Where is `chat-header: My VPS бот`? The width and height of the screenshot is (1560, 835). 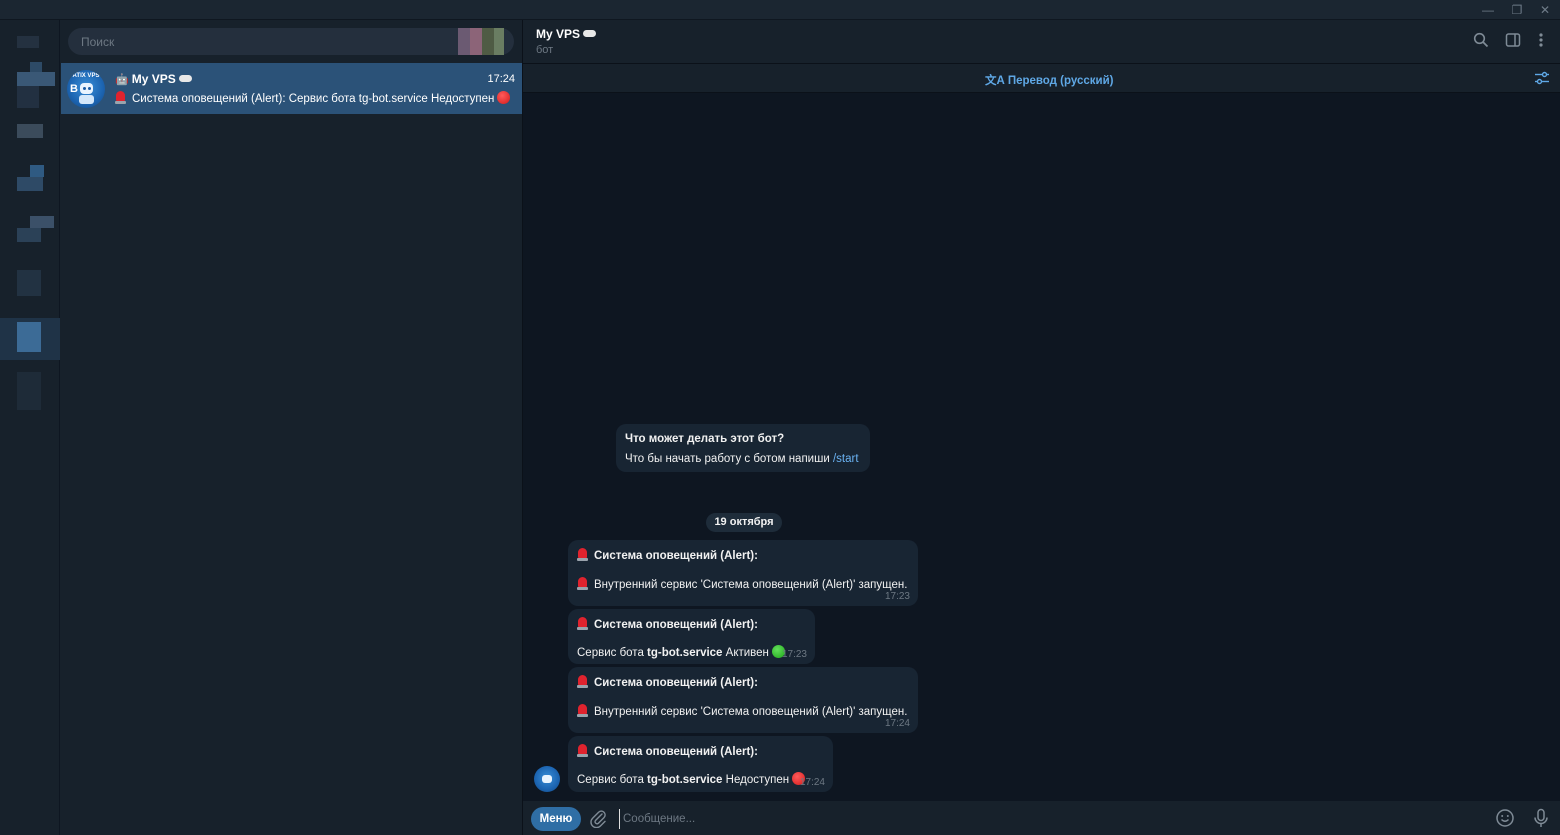 chat-header: My VPS бот is located at coordinates (1041, 42).